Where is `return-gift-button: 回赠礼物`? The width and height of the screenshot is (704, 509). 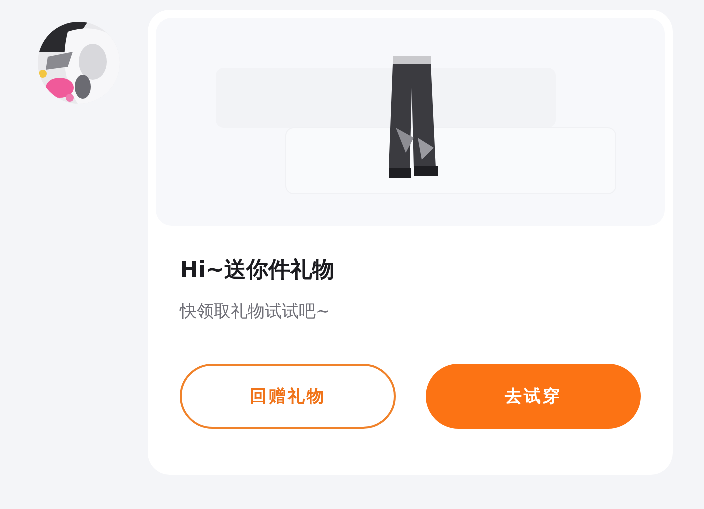
return-gift-button: 回赠礼物 is located at coordinates (288, 396).